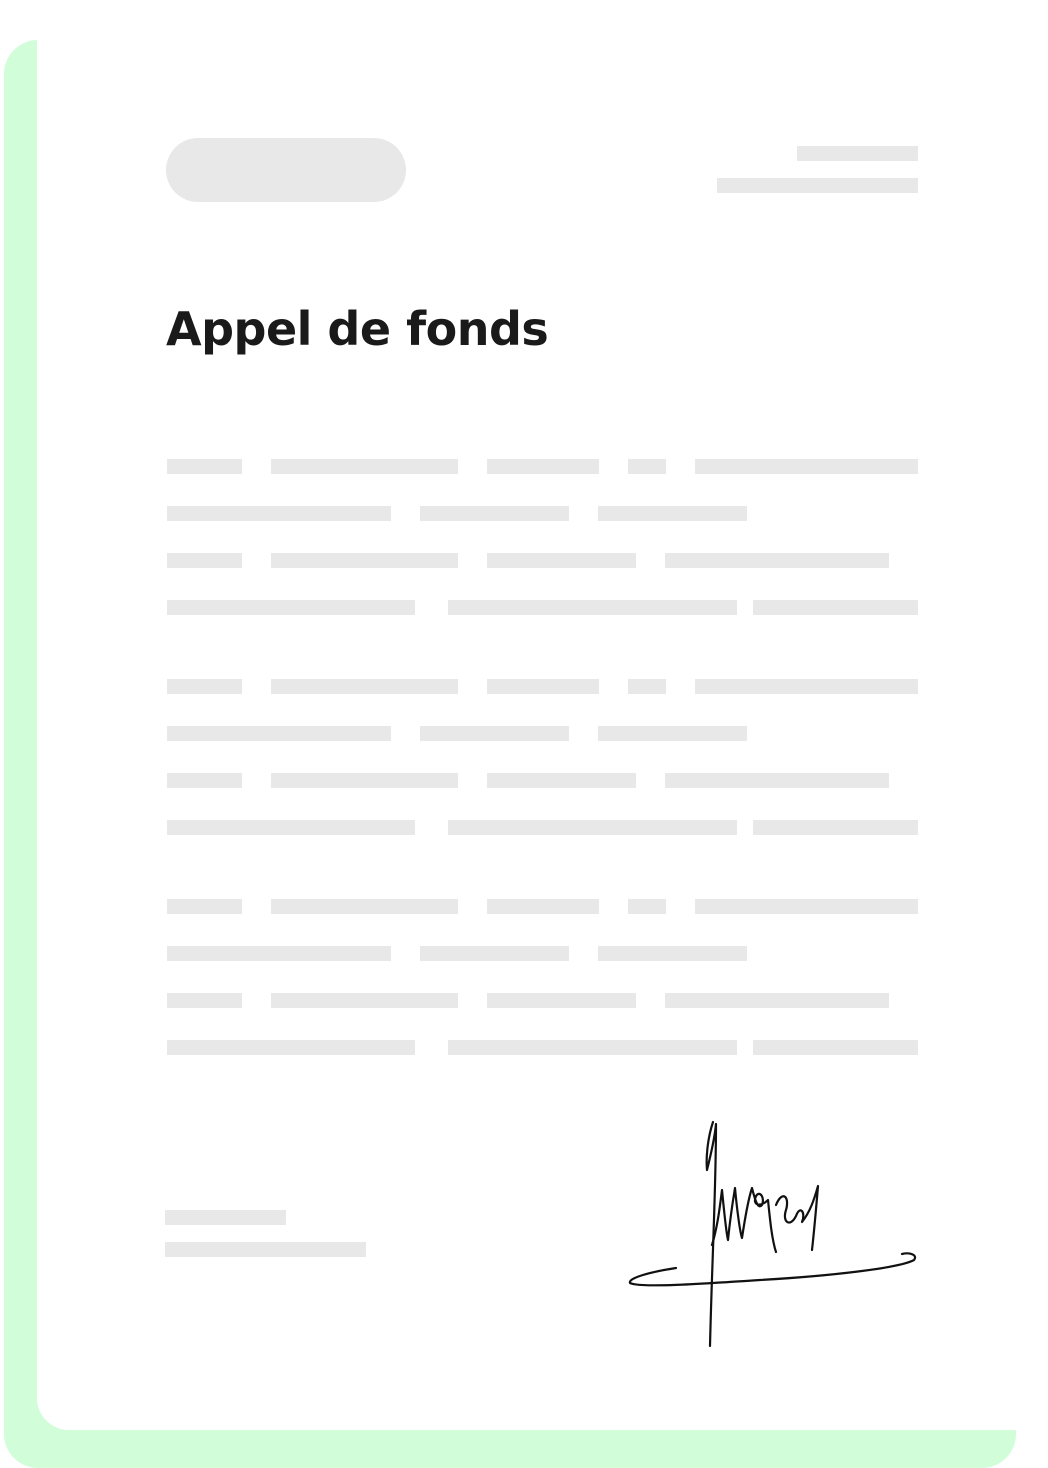 The image size is (1048, 1468). I want to click on logo-placeholder, so click(286, 170).